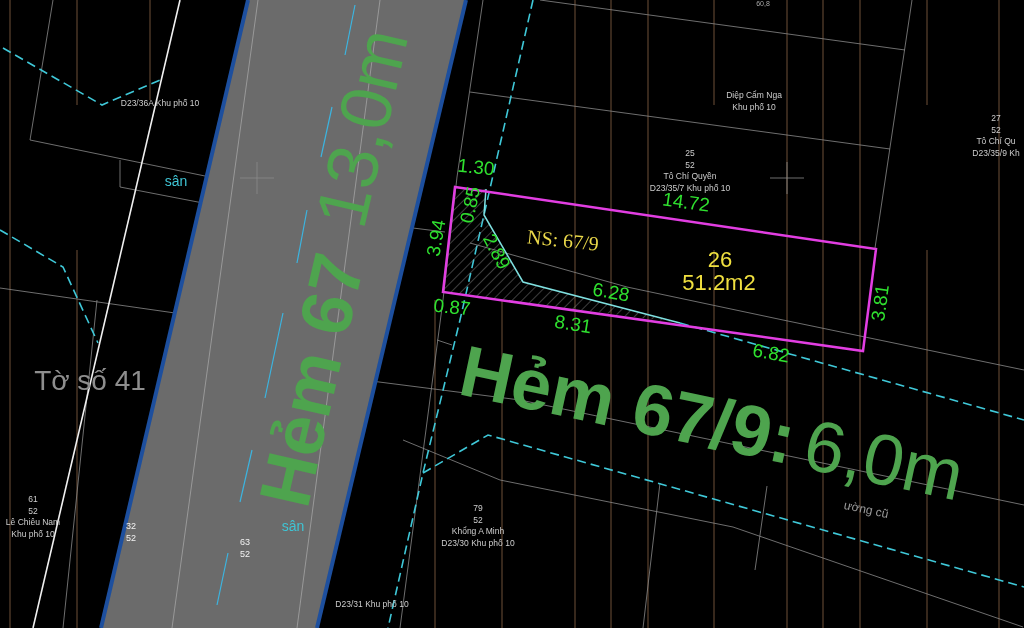  Describe the element at coordinates (245, 542) in the screenshot. I see `parcel-info-text: 63` at that location.